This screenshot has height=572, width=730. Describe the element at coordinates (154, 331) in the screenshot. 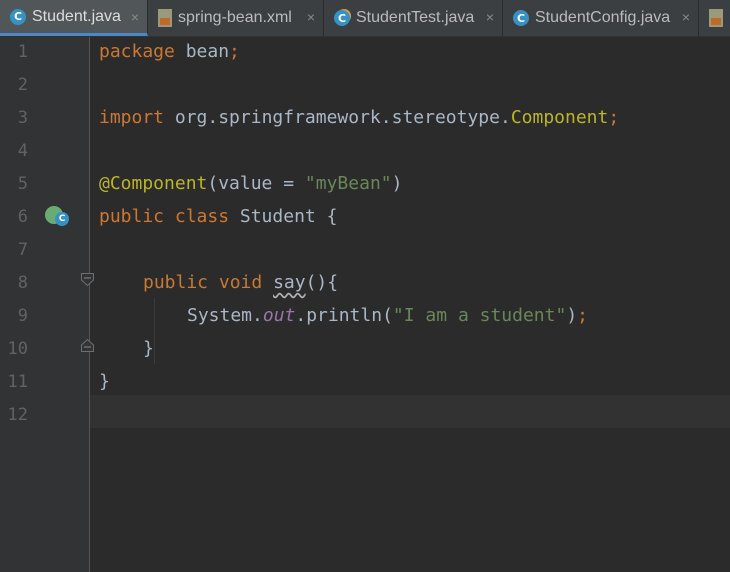

I see `indent-guide` at that location.